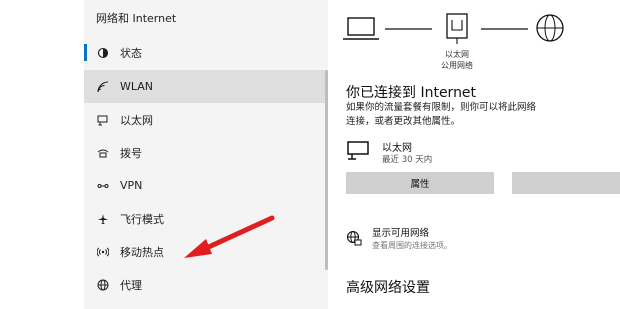 The width and height of the screenshot is (620, 309). Describe the element at coordinates (142, 219) in the screenshot. I see `sidebar-item-label: 飞行模式` at that location.